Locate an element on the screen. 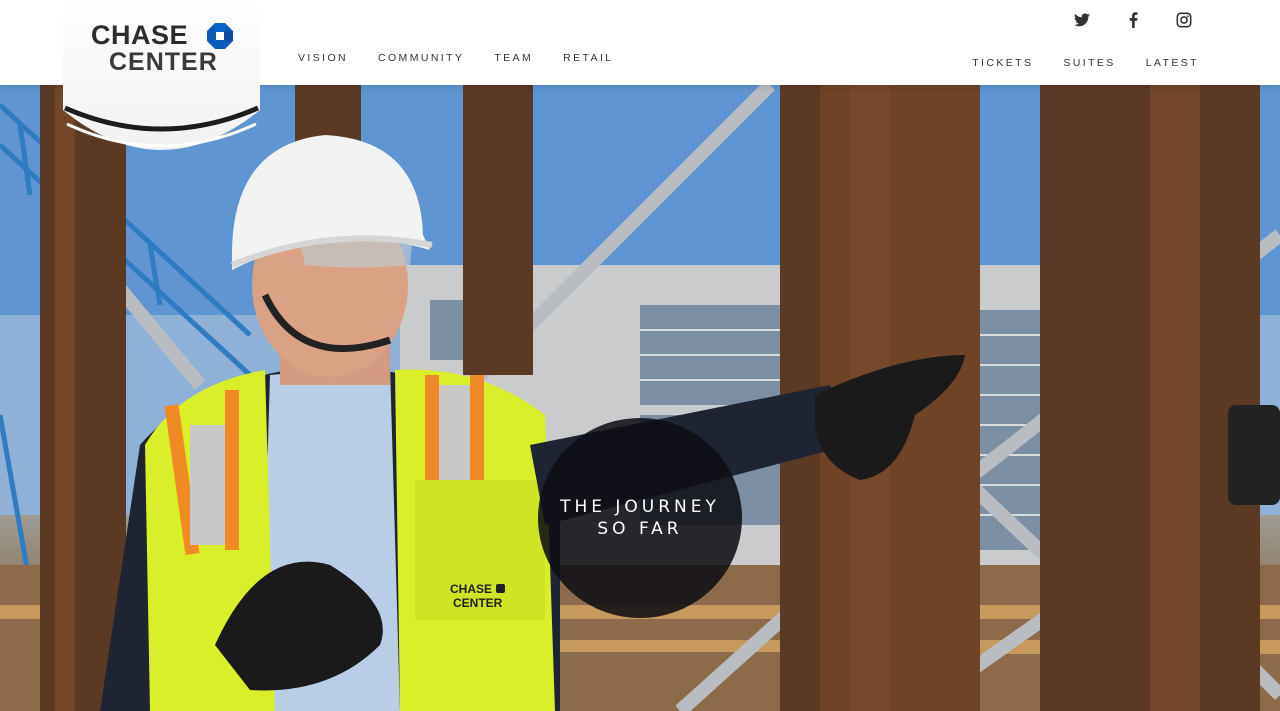 The width and height of the screenshot is (1280, 711). journey-label: THE JOURNEY SO FAR is located at coordinates (640, 518).